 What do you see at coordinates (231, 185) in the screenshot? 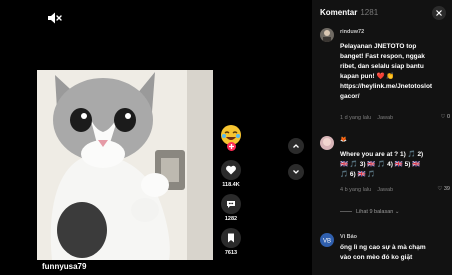
I see `like-count: 118.4K` at bounding box center [231, 185].